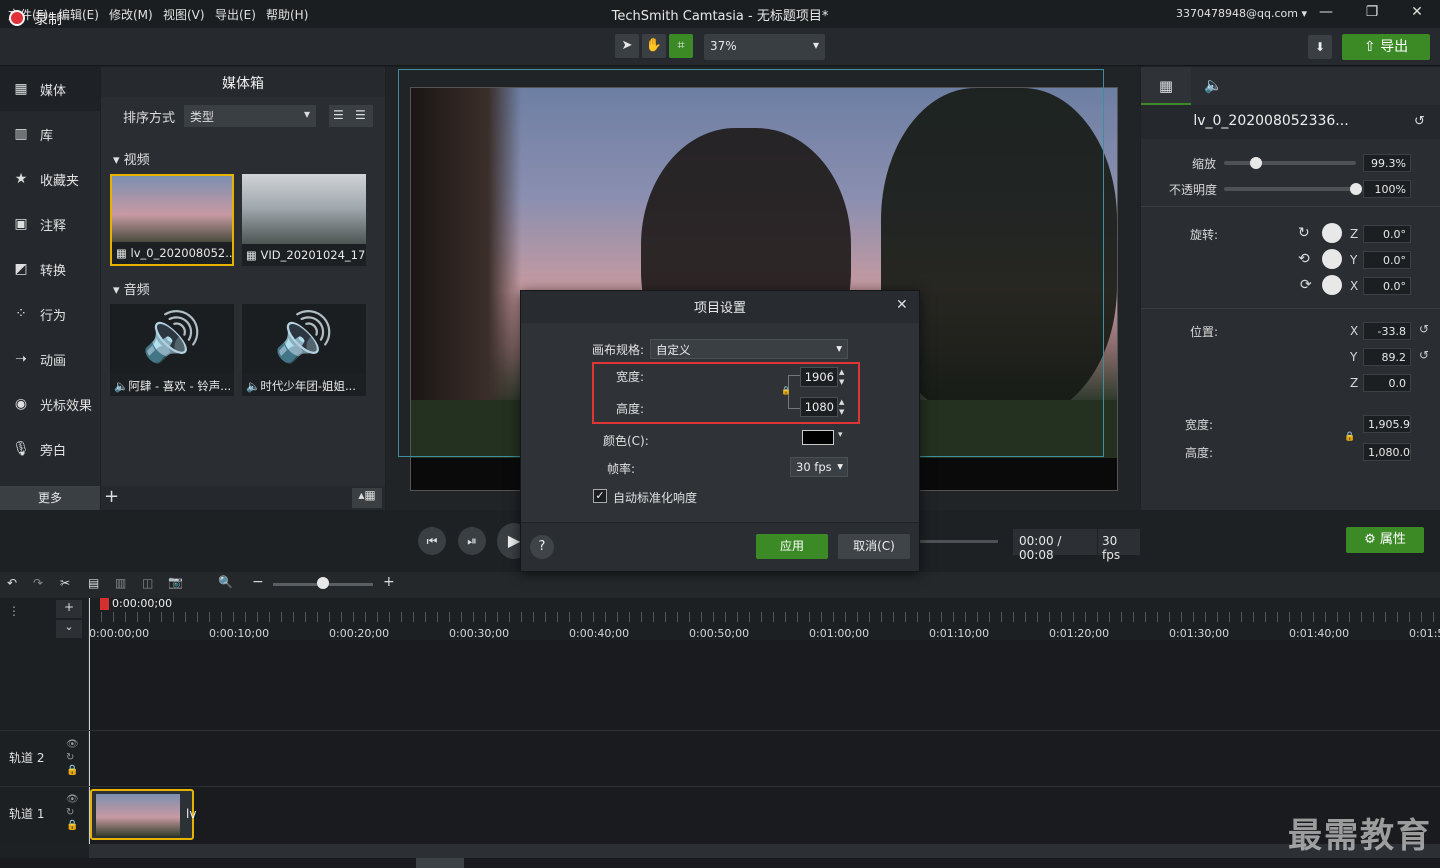  What do you see at coordinates (818, 437) in the screenshot?
I see `color-swatch` at bounding box center [818, 437].